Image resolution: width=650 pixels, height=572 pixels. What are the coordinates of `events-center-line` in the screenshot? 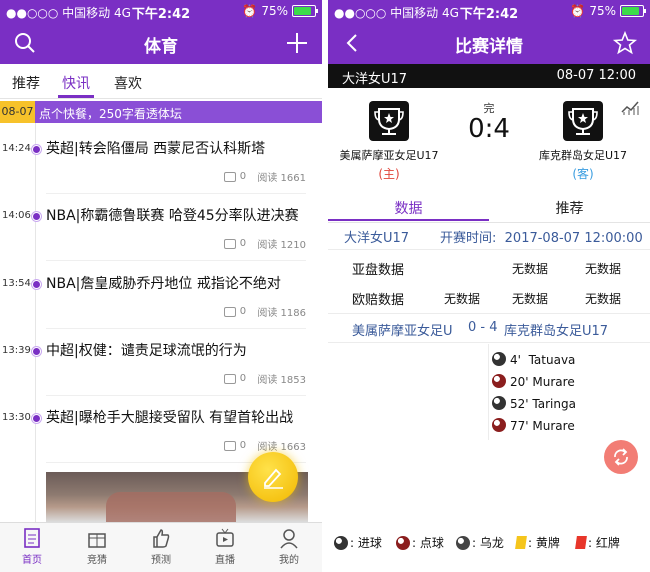 It's located at (488, 392).